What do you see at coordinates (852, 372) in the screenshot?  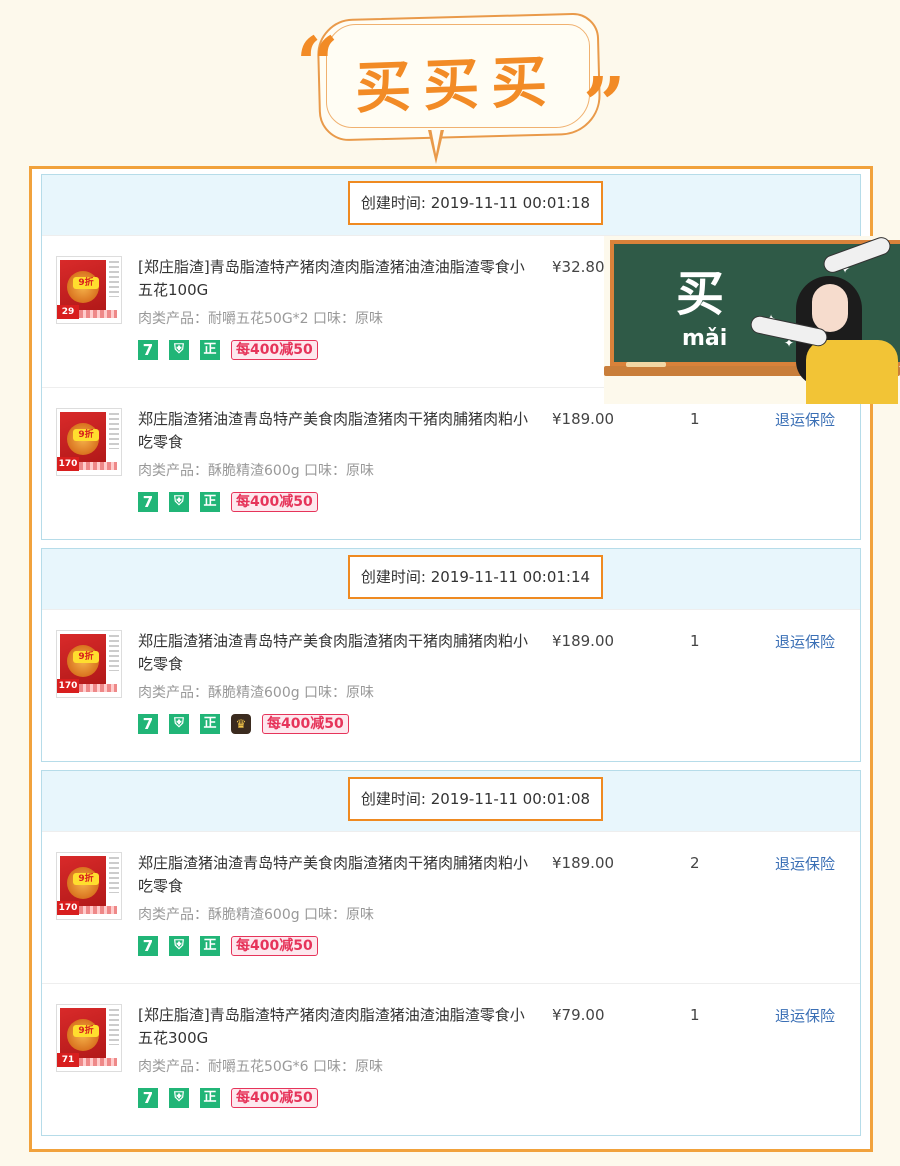 I see `girl-body` at bounding box center [852, 372].